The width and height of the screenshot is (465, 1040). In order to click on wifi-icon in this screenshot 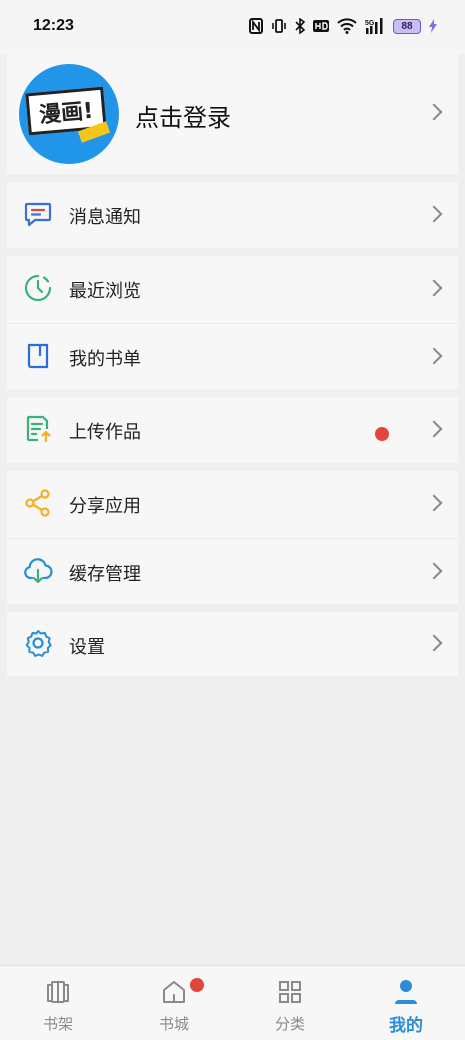, I will do `click(347, 26)`.